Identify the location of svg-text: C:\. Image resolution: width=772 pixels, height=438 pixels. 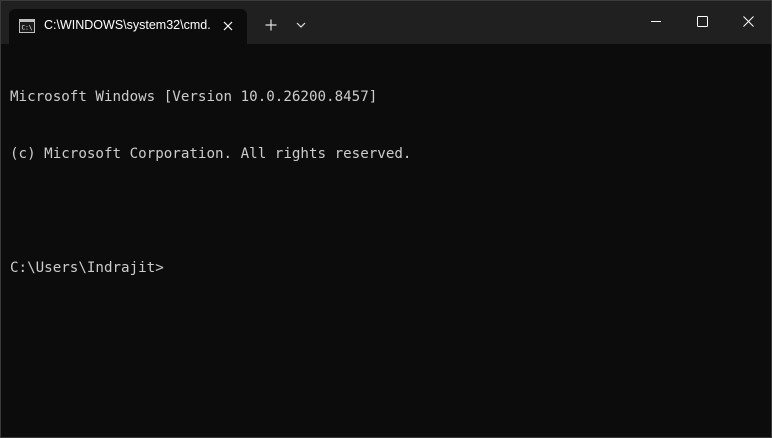
(27, 28).